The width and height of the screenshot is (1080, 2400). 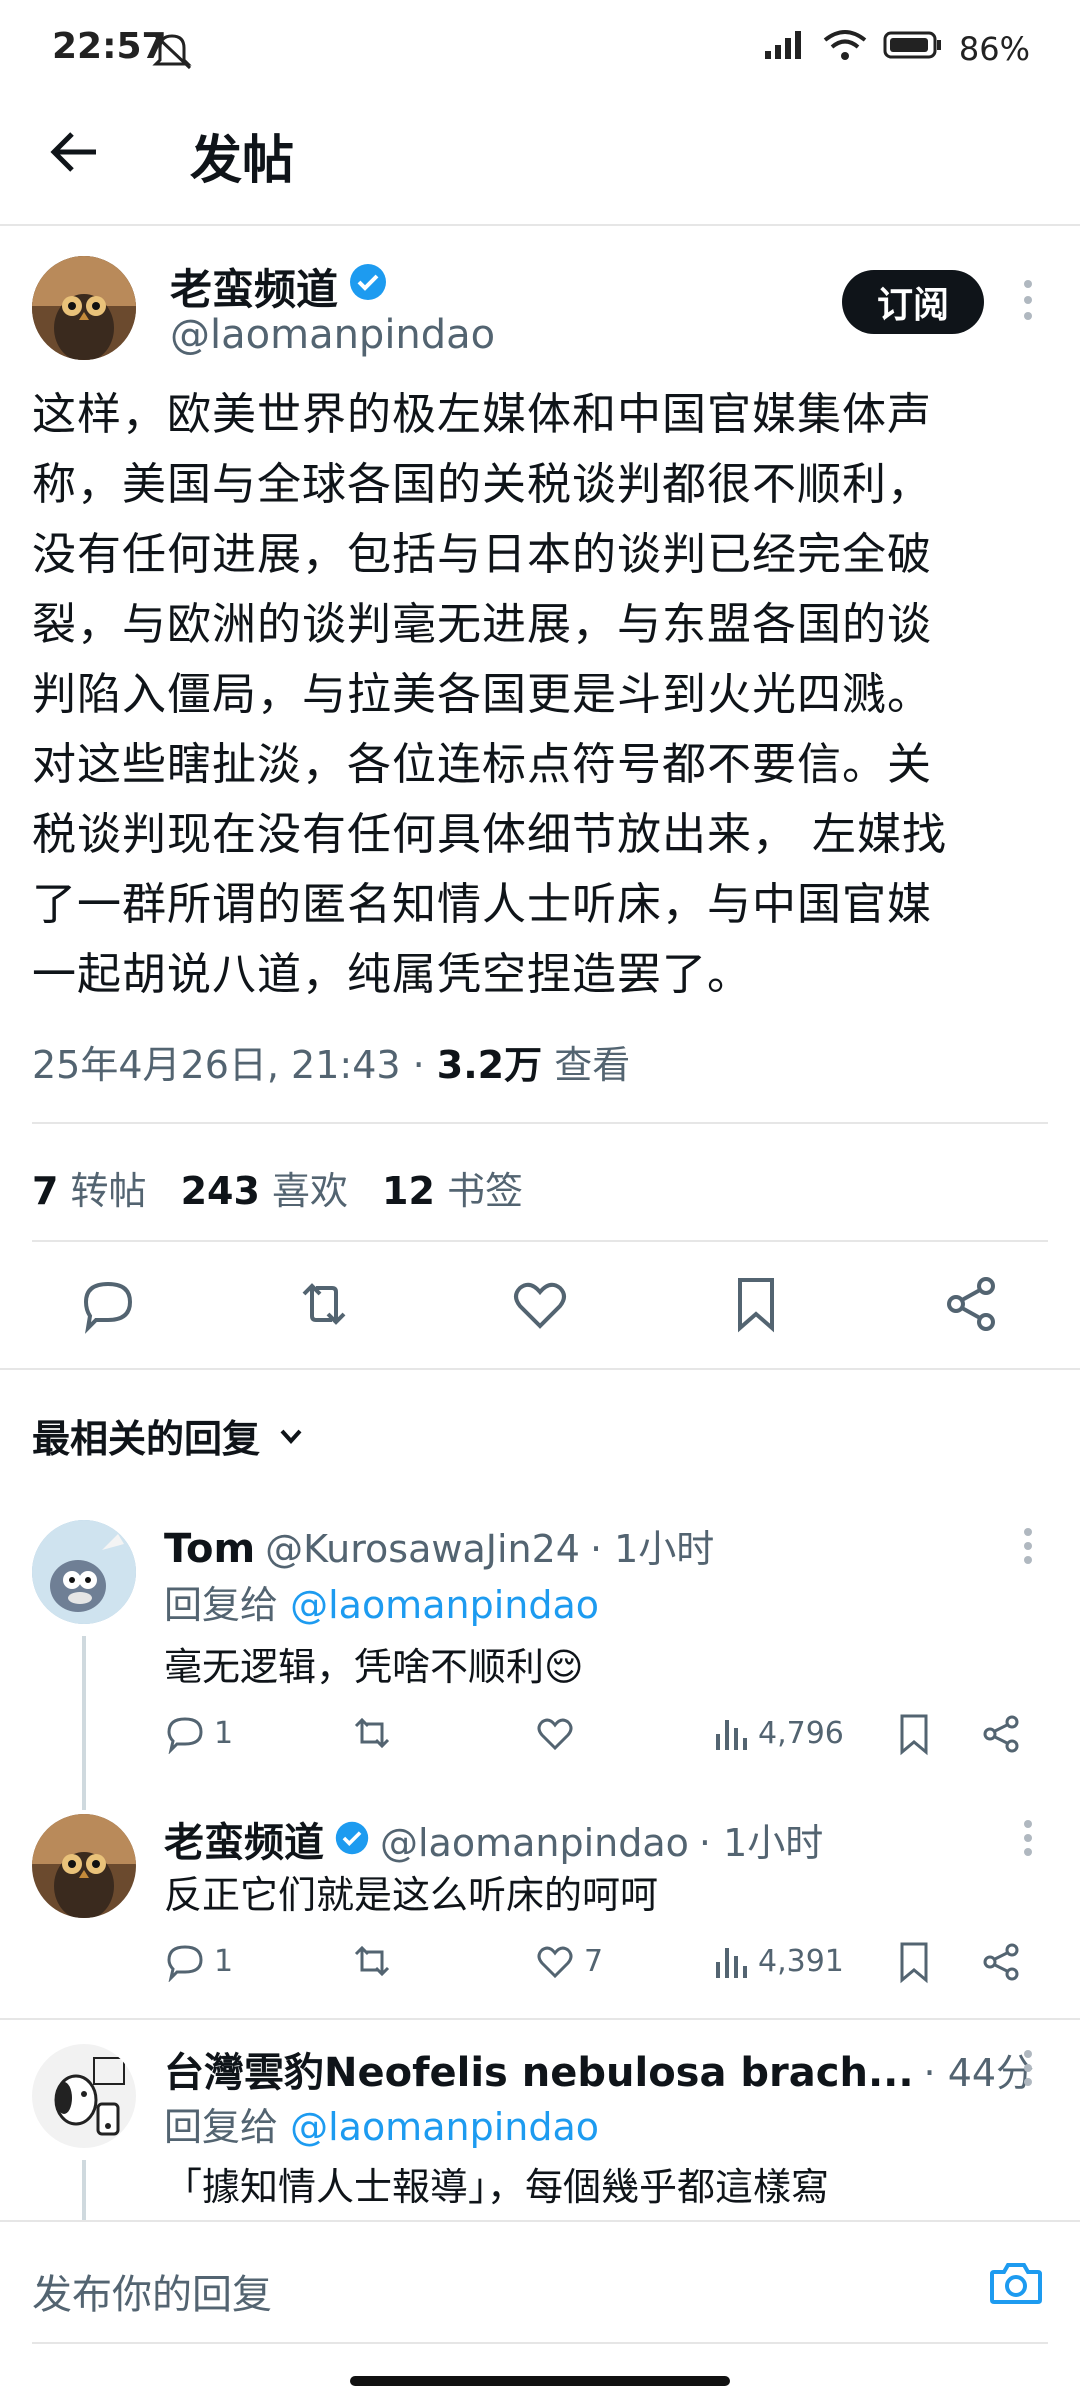 I want to click on post-line: 一起胡说八道，纯属凭空捏造罢了。, so click(x=392, y=974).